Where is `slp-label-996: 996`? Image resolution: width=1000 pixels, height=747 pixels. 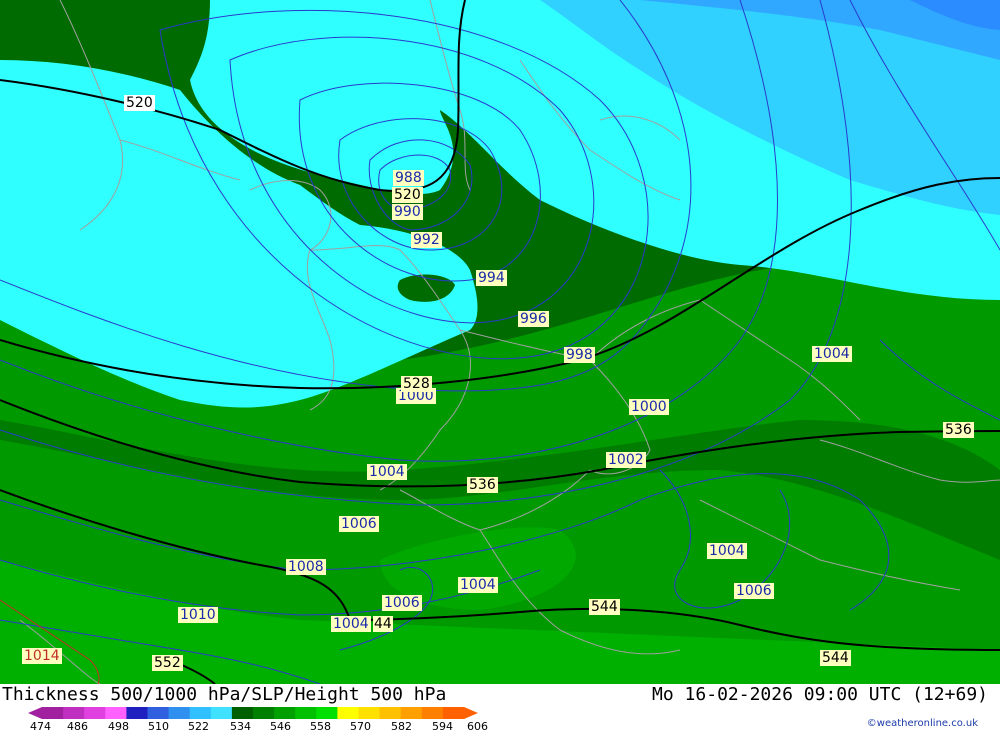 slp-label-996: 996 is located at coordinates (533, 319).